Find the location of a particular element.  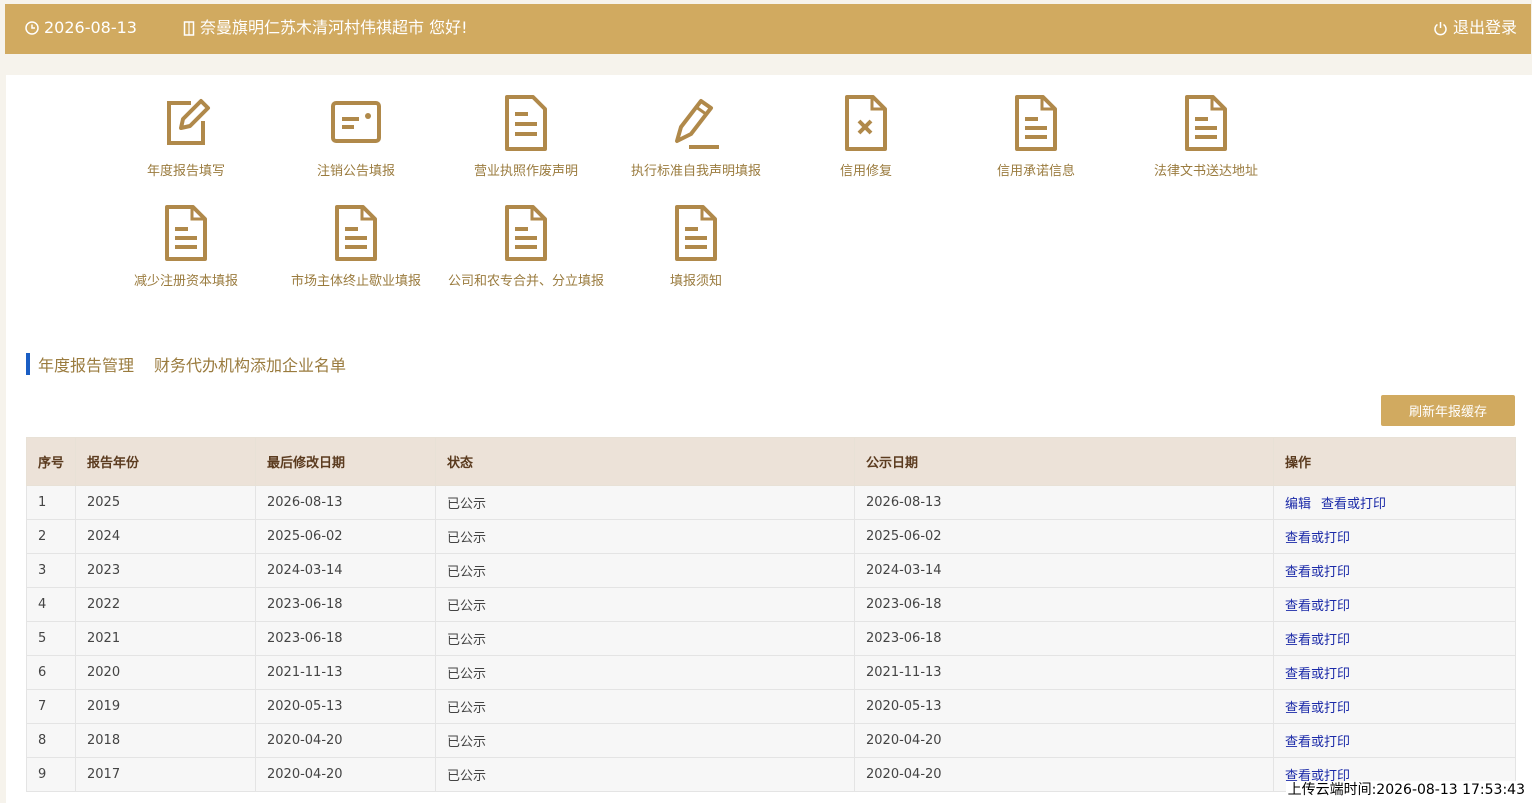

table-row: 6 2020 2021-11-13 已公示 2021-11-13 查看或打印 is located at coordinates (771, 672).